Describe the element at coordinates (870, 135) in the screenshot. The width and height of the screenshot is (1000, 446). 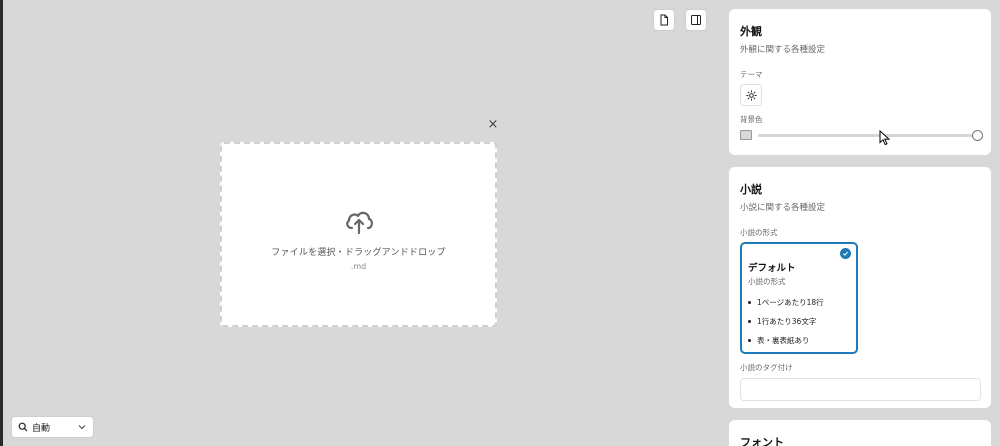
I see `background-slider` at that location.